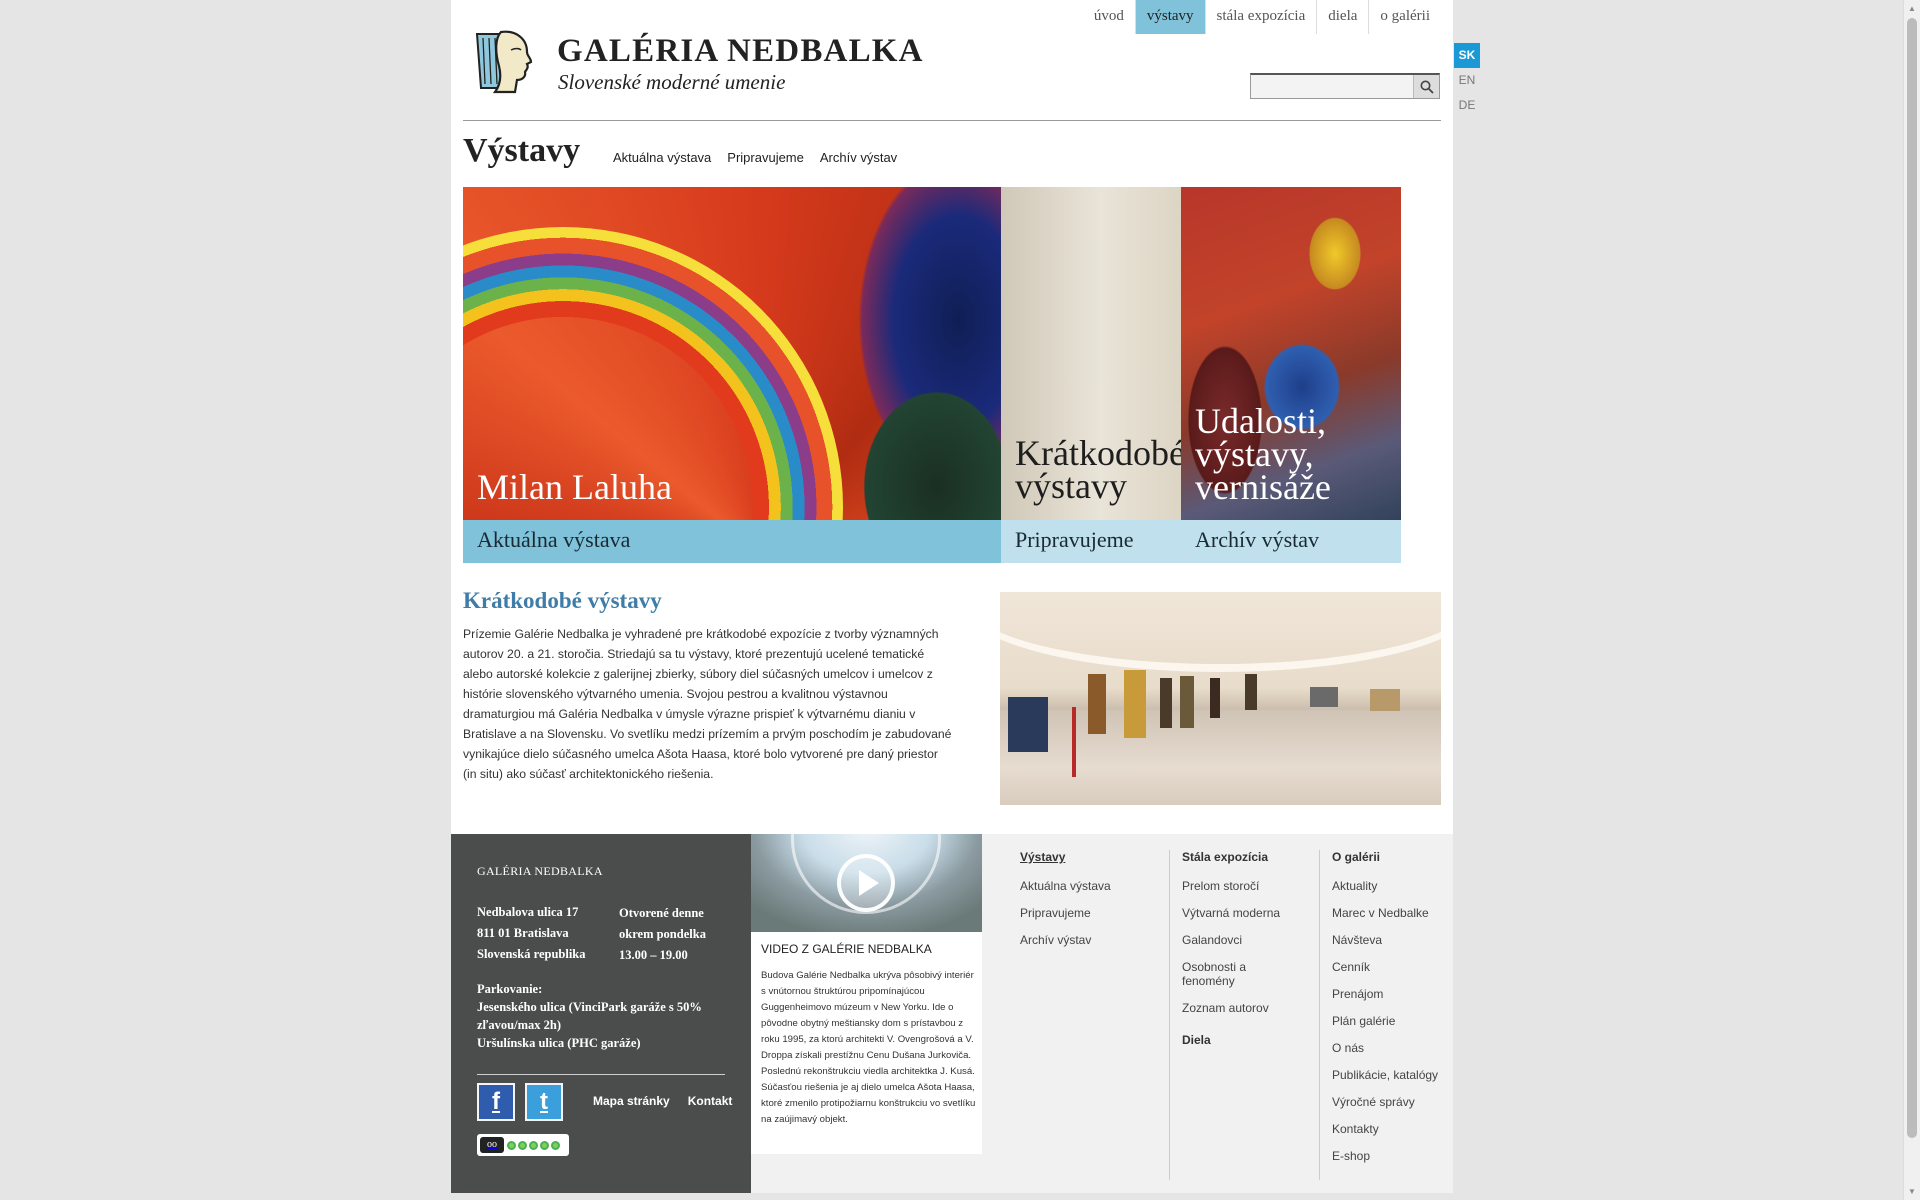 This screenshot has height=1200, width=1920. What do you see at coordinates (1390, 967) in the screenshot?
I see `footer-link: Cenník` at bounding box center [1390, 967].